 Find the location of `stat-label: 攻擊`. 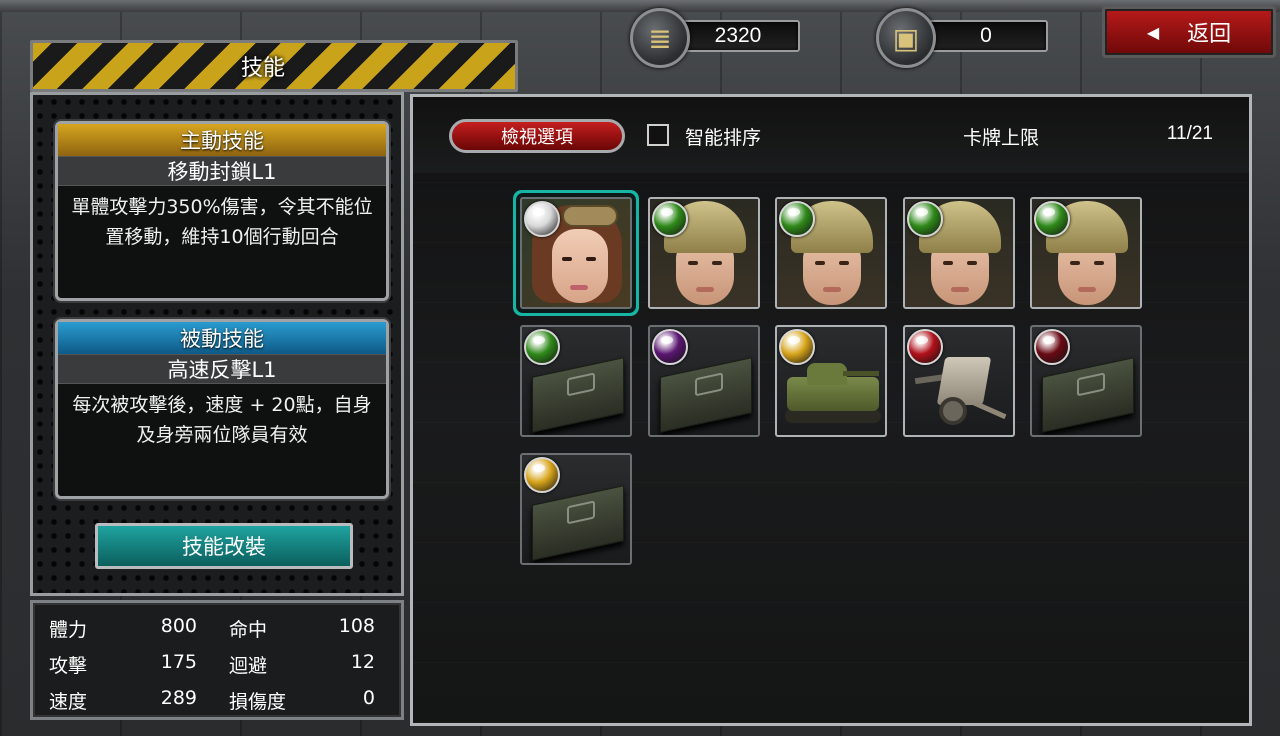

stat-label: 攻擊 is located at coordinates (68, 666).